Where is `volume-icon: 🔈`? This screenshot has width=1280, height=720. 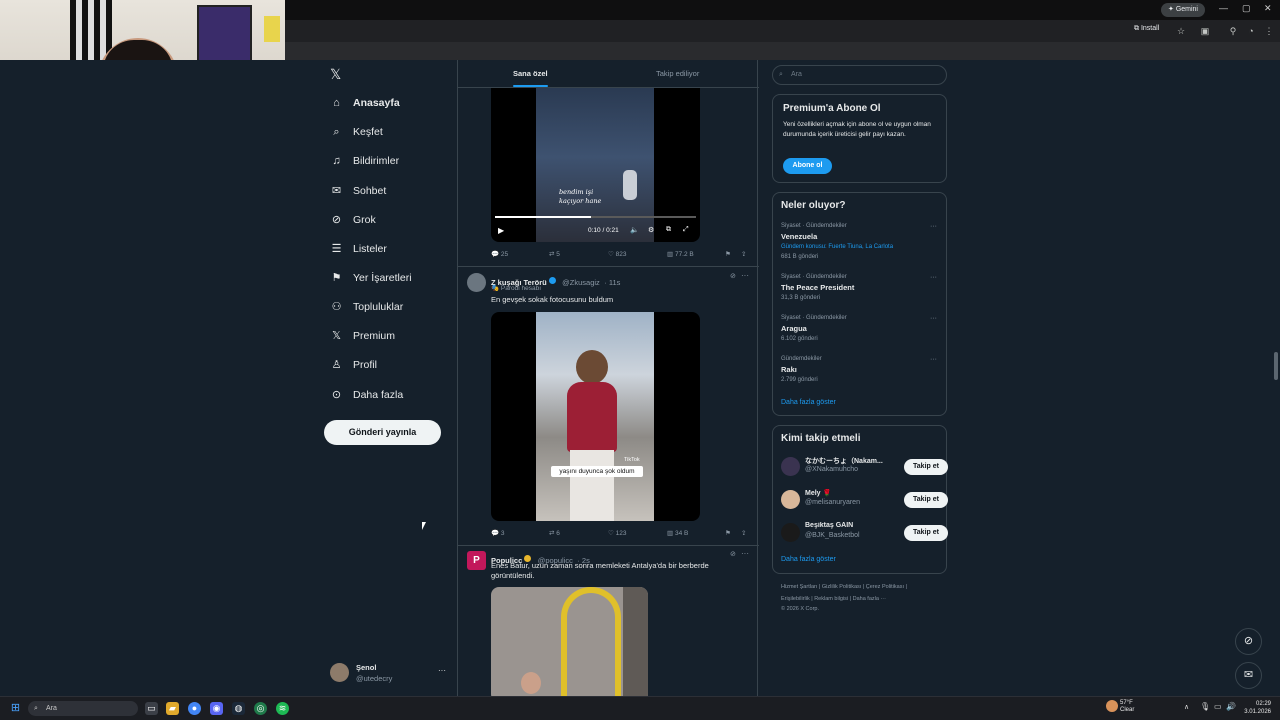
volume-icon: 🔈 is located at coordinates (634, 230).